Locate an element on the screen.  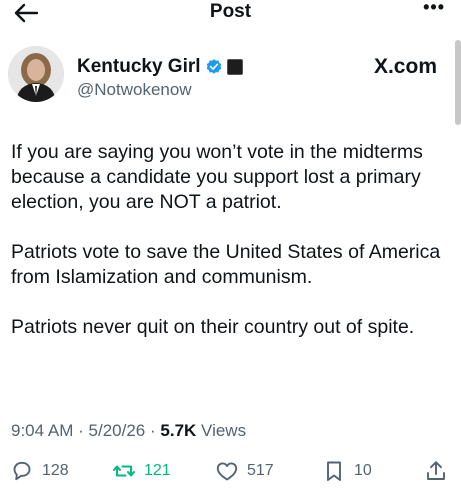
affiliation-badge-icon is located at coordinates (234, 67).